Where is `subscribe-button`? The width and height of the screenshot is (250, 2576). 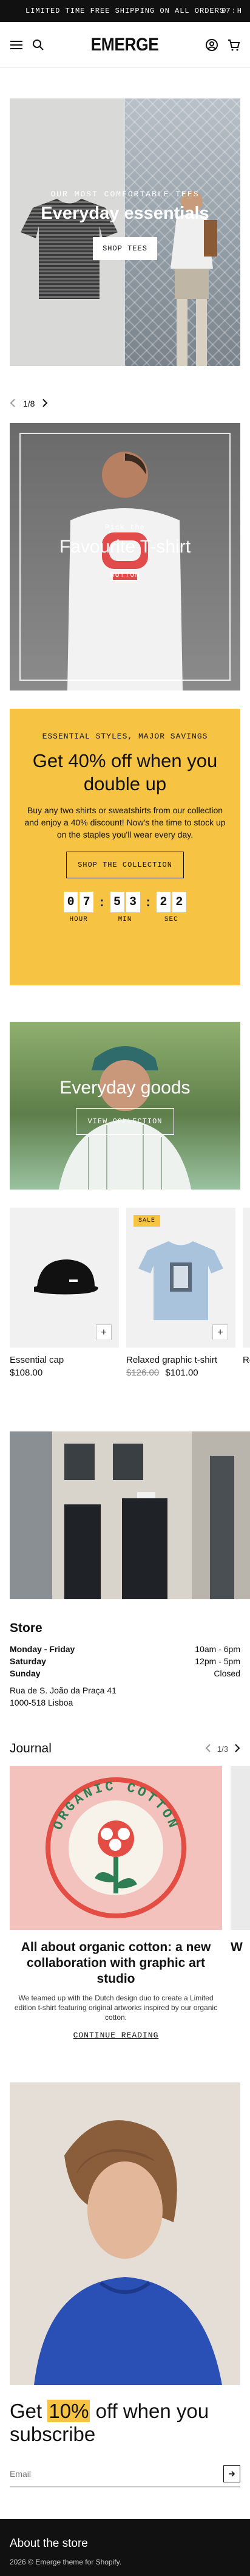
subscribe-button is located at coordinates (231, 2473).